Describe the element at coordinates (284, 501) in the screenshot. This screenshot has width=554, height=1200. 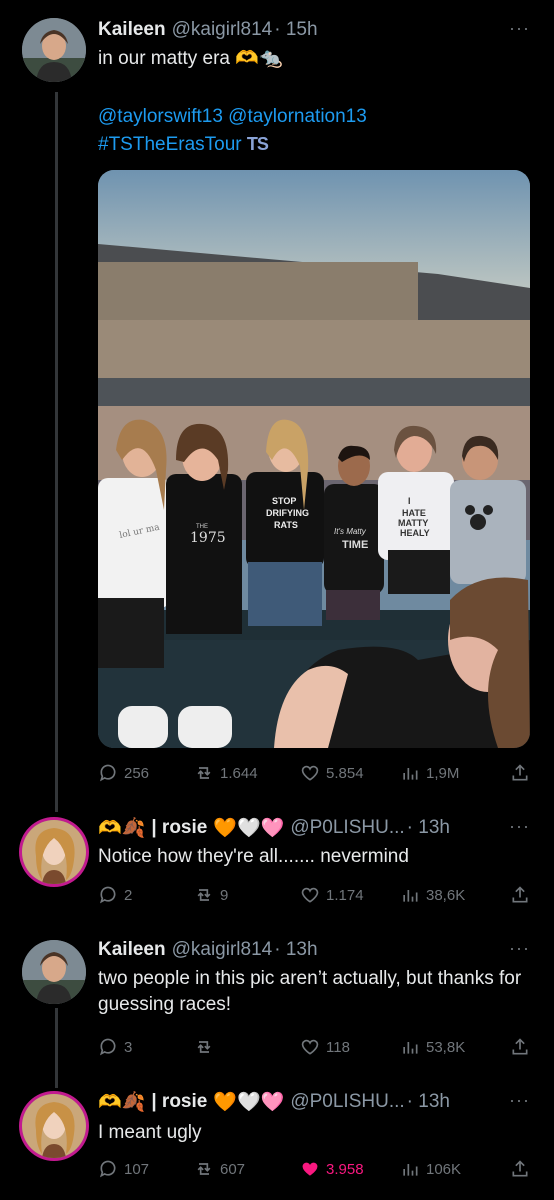
I see `svg-text: STOP` at that location.